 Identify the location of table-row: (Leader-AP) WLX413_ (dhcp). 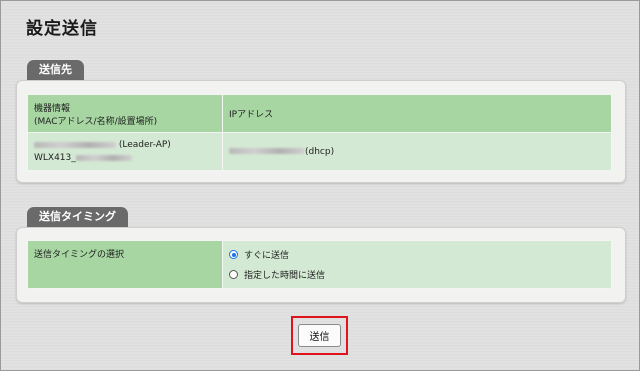
(319, 151).